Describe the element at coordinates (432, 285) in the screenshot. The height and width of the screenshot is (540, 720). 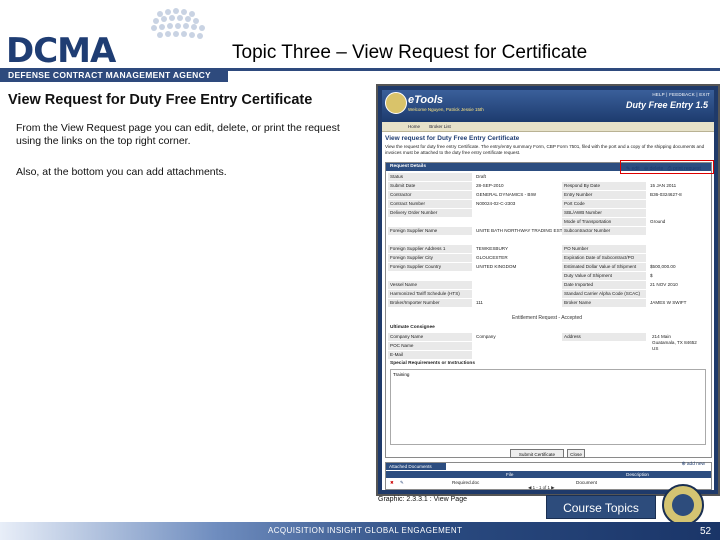
I see `field-vessel-name: Vessel Name` at that location.